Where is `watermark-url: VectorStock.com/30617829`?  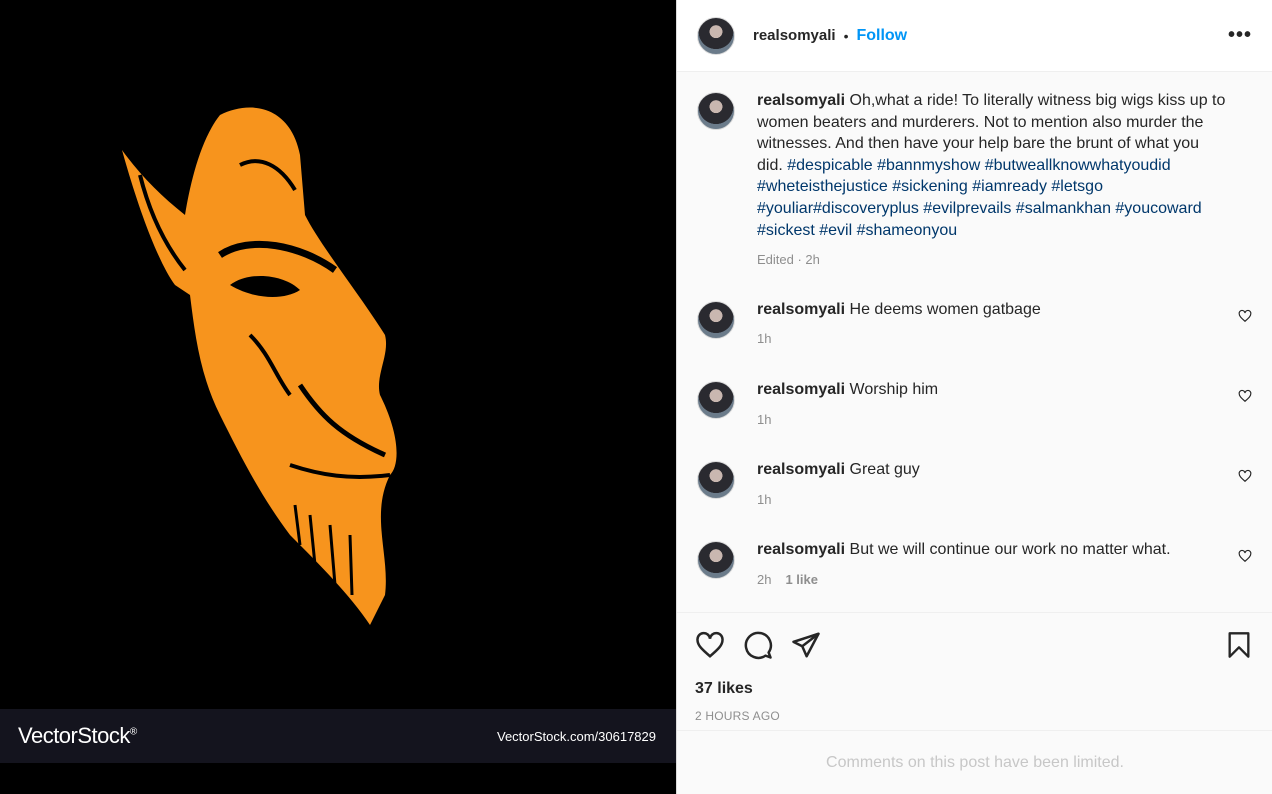 watermark-url: VectorStock.com/30617829 is located at coordinates (576, 736).